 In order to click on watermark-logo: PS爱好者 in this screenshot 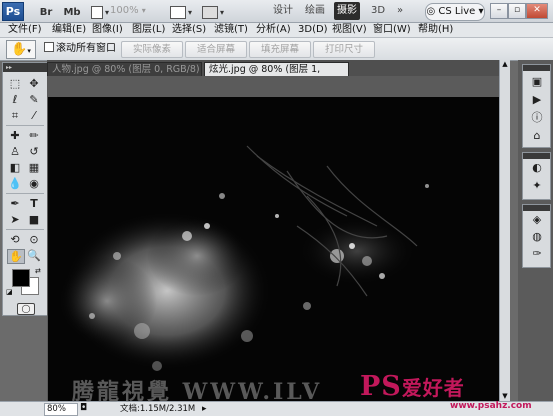, I will do `click(412, 386)`.